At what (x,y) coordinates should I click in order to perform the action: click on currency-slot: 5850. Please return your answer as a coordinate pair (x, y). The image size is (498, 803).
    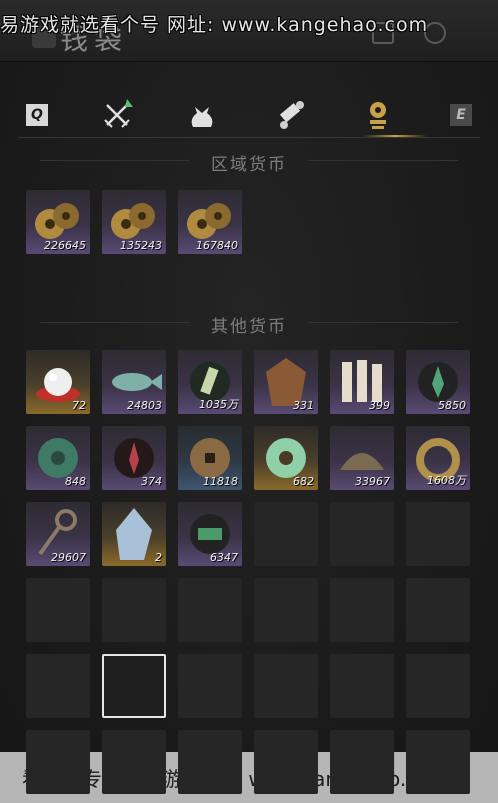
    Looking at the image, I should click on (438, 382).